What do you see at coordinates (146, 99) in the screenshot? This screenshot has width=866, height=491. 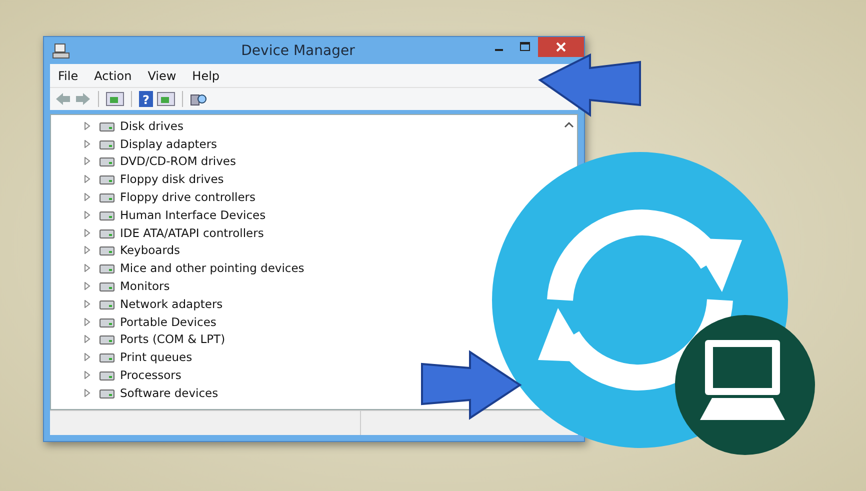 I see `help-icon: ?` at bounding box center [146, 99].